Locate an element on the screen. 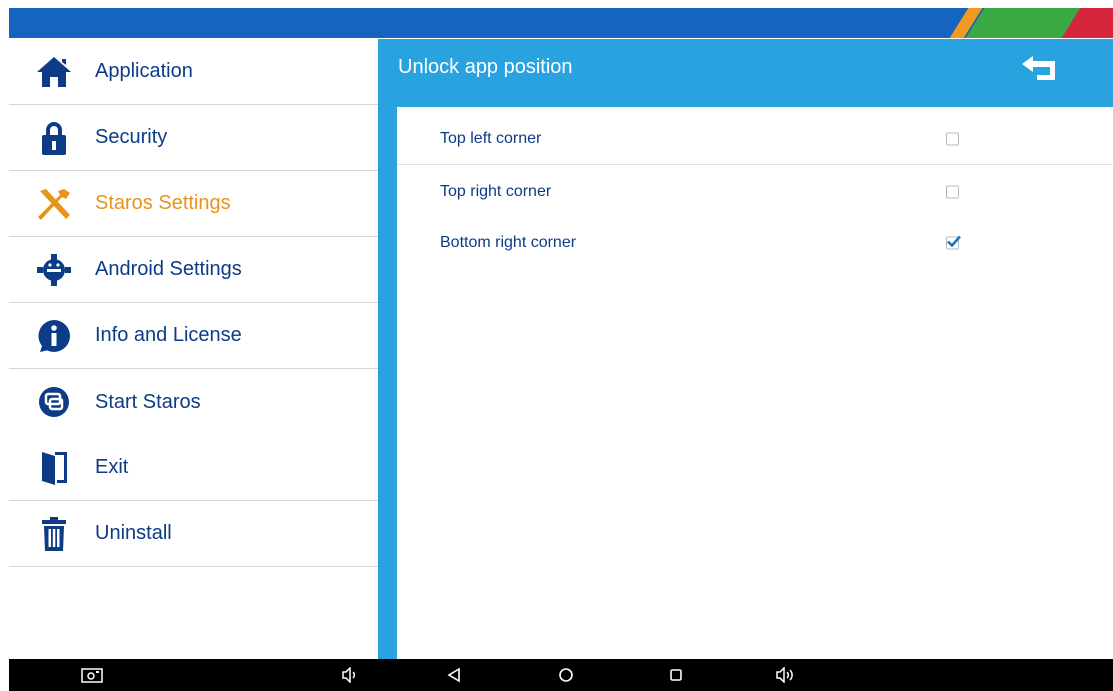 This screenshot has height=691, width=1113. volume-up-button is located at coordinates (786, 675).